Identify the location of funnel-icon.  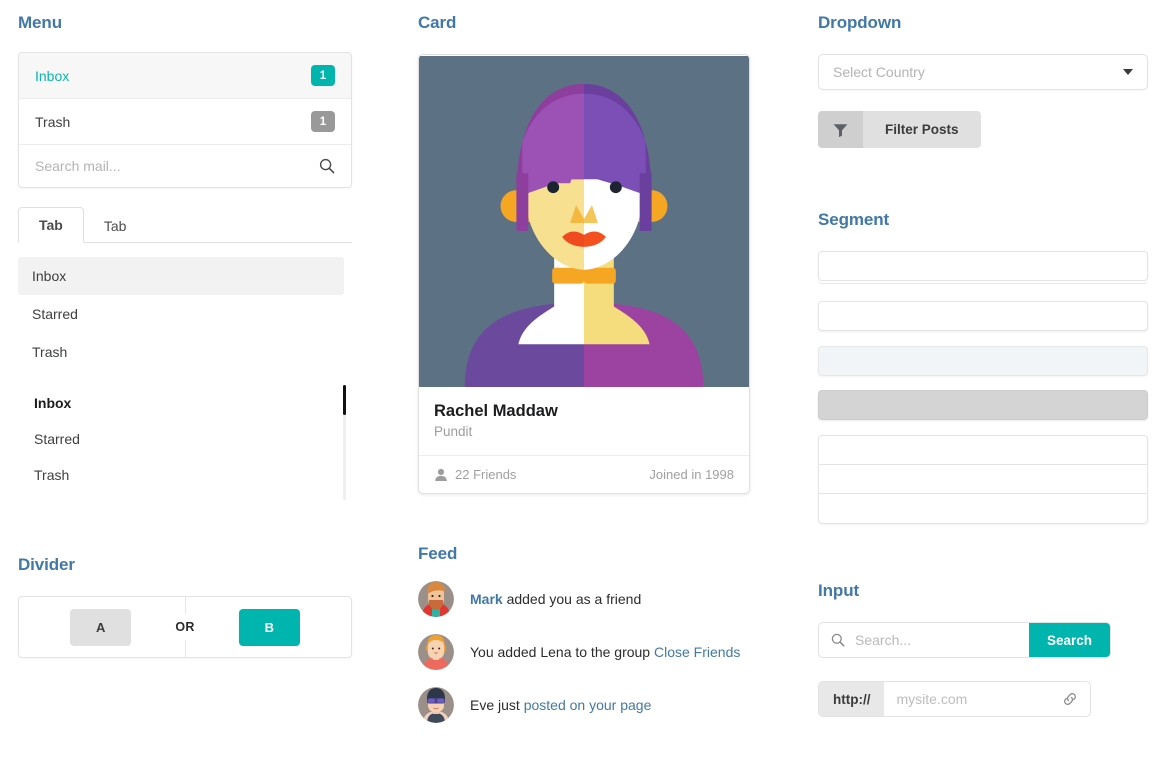
(840, 129).